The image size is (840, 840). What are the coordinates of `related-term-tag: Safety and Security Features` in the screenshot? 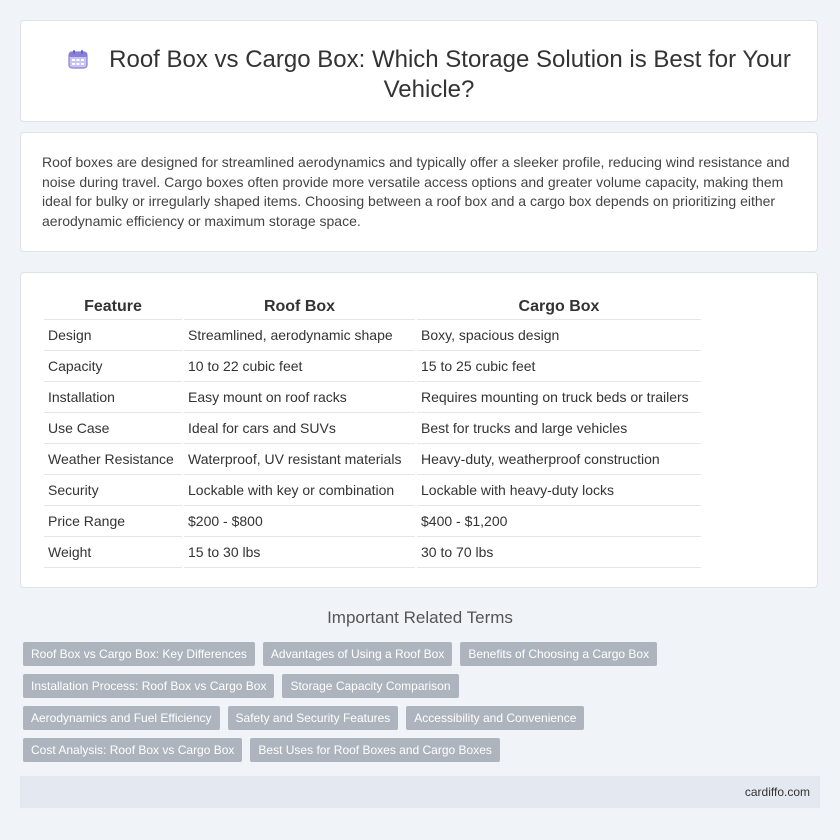 It's located at (313, 718).